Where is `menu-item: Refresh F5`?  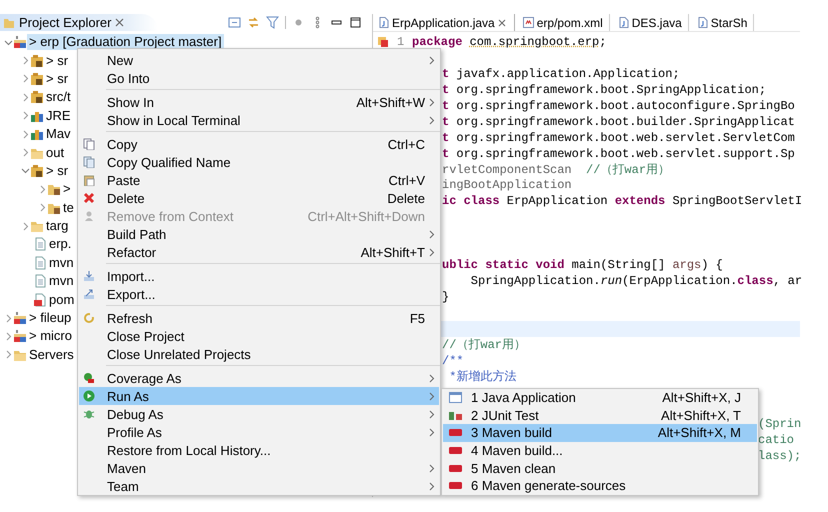
menu-item: Refresh F5 is located at coordinates (259, 318).